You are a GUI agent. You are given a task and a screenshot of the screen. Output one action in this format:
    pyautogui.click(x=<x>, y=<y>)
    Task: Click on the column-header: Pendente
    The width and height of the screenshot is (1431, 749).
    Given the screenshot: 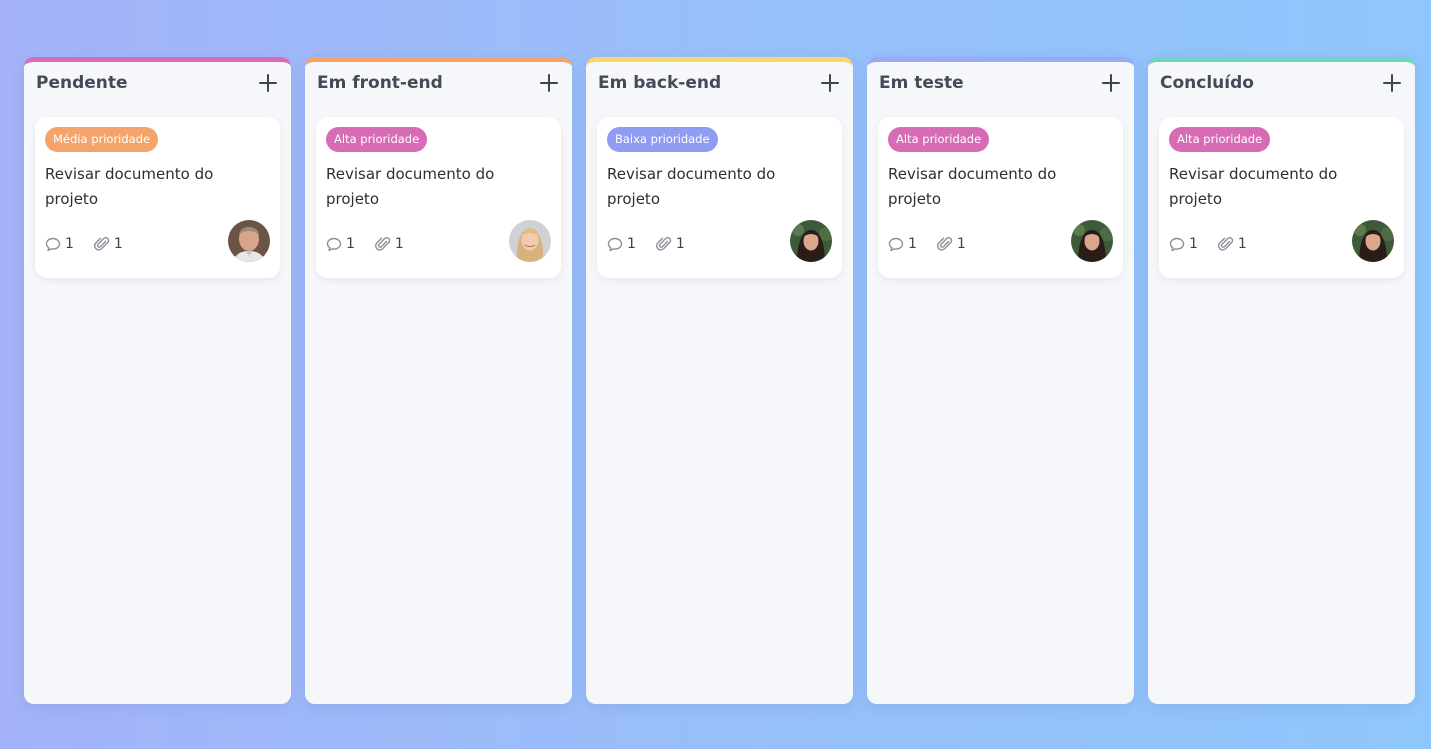 What is the action you would take?
    pyautogui.click(x=157, y=83)
    